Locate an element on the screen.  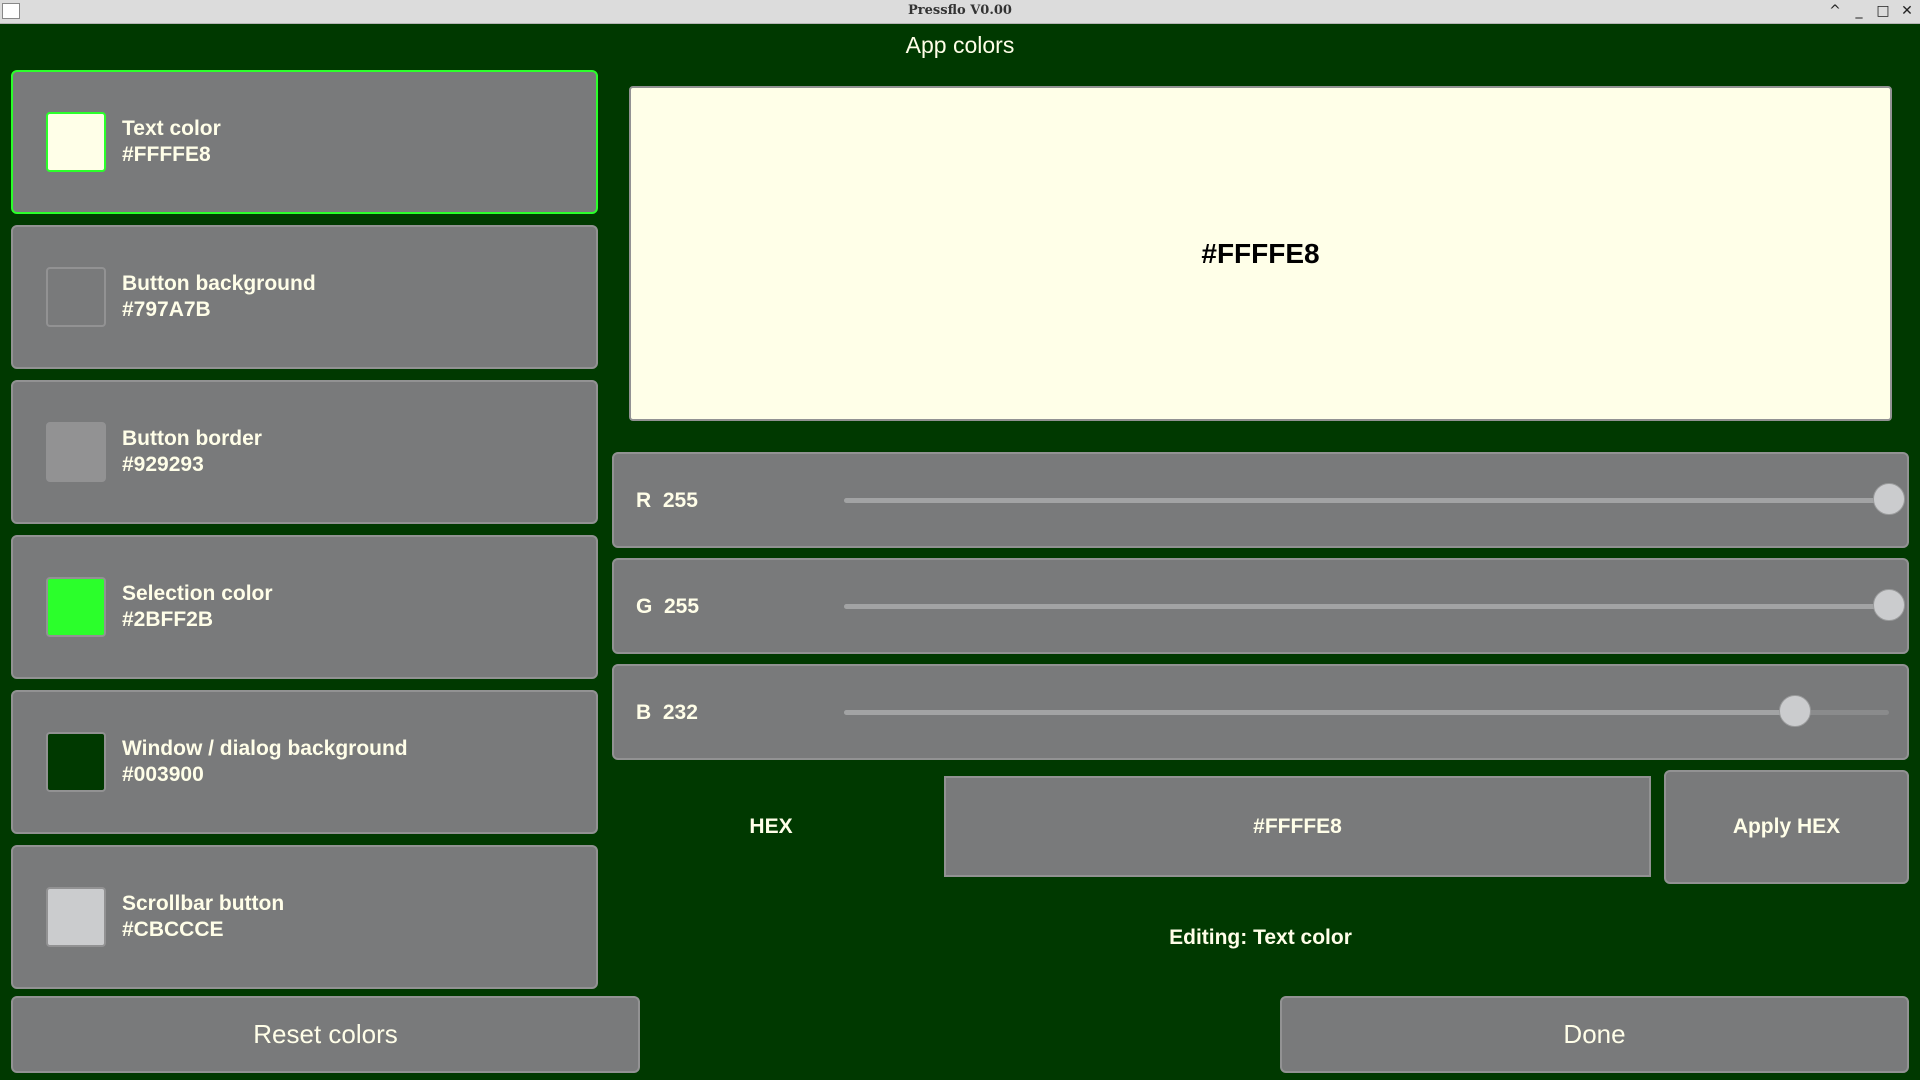
slider-track-blue is located at coordinates (1366, 711).